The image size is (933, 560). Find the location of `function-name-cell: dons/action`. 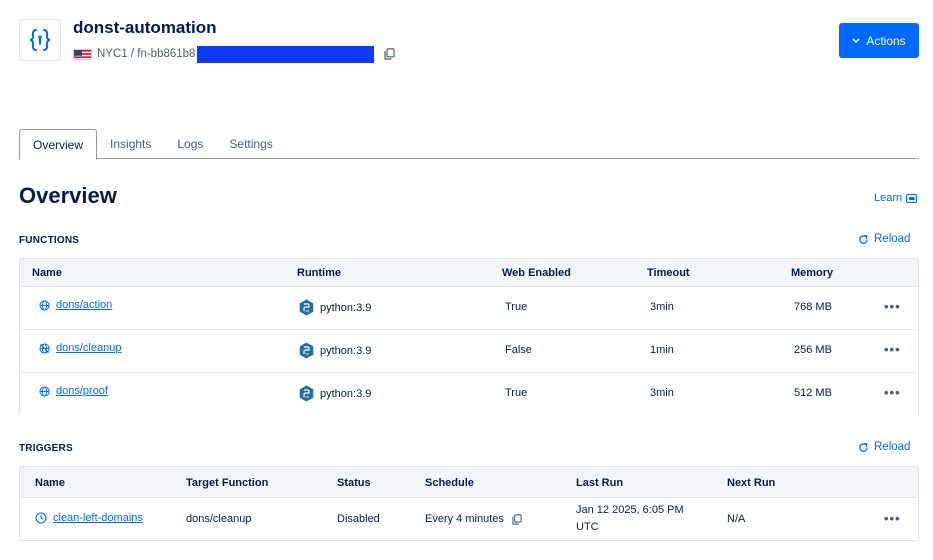

function-name-cell: dons/action is located at coordinates (75, 305).